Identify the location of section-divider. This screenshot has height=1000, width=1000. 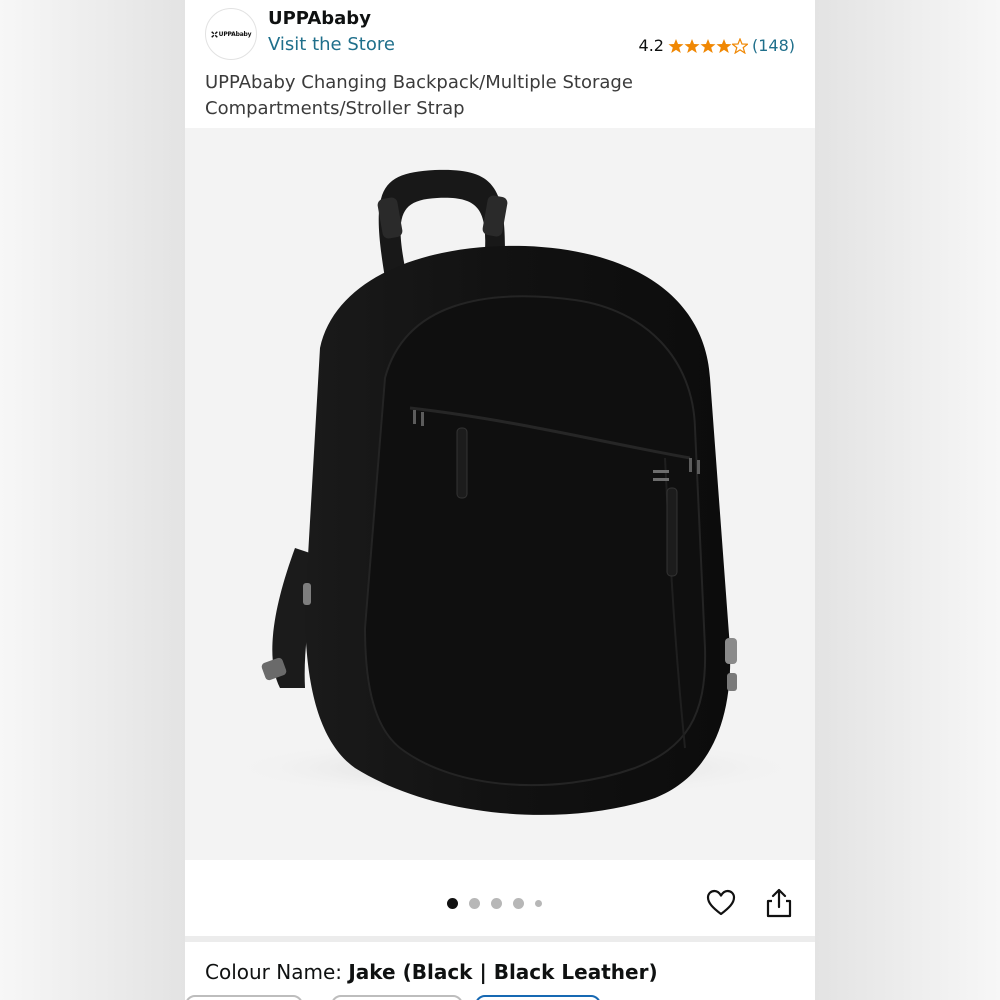
(500, 939).